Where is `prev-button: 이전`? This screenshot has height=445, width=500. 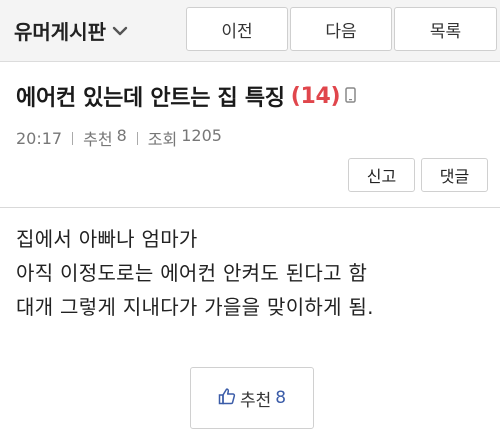 prev-button: 이전 is located at coordinates (237, 29).